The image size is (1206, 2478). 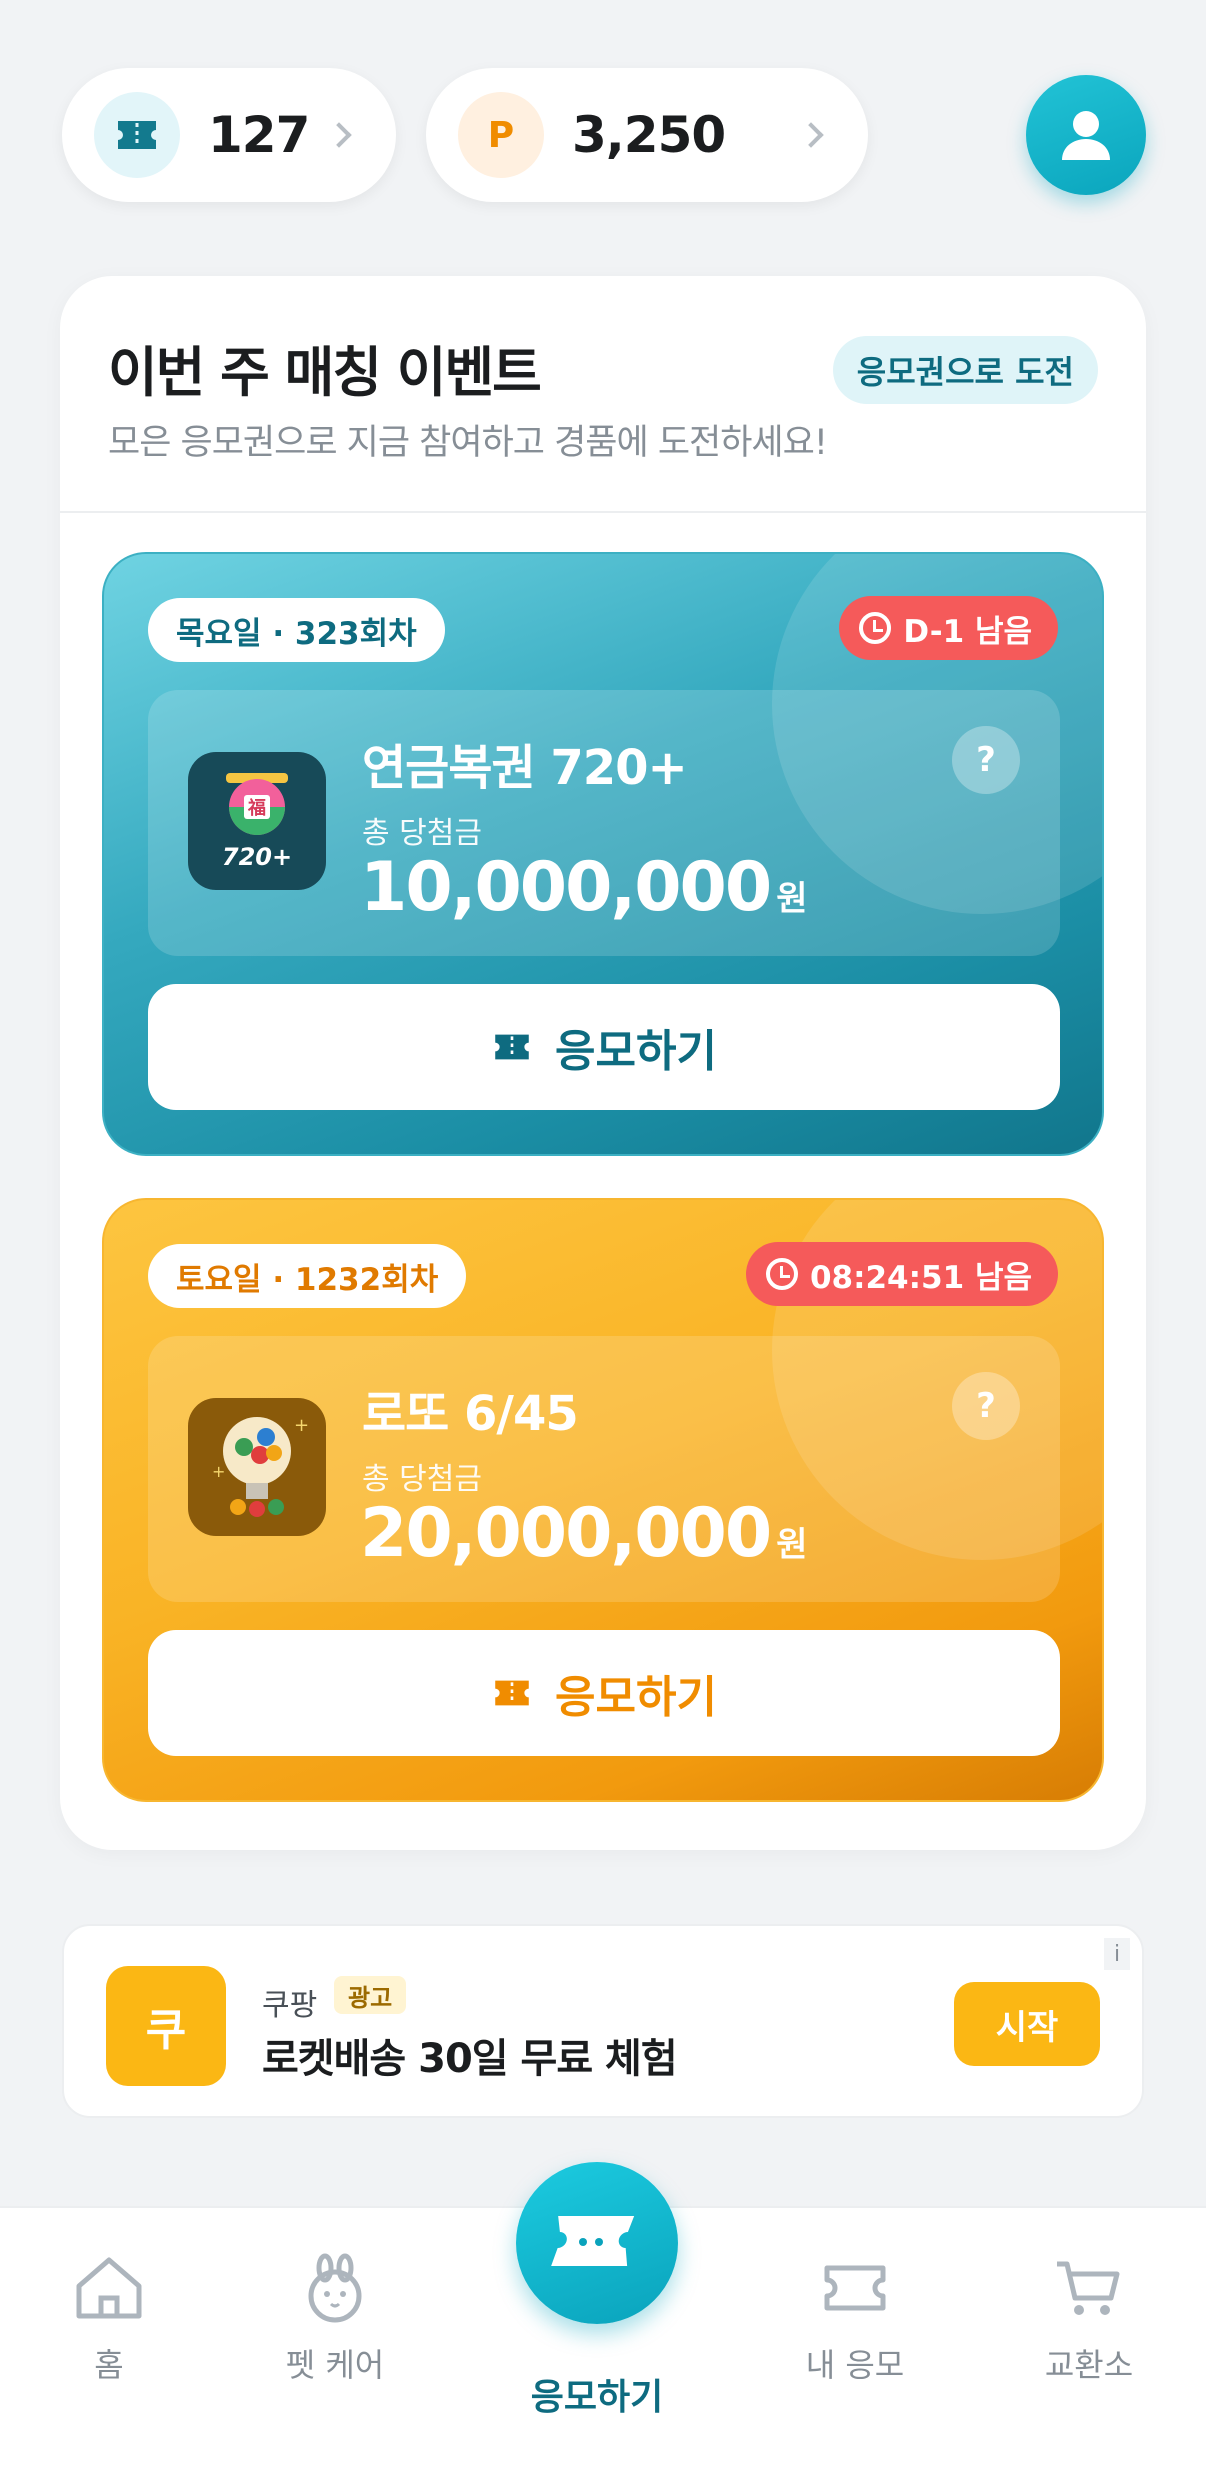 I want to click on prize-amount: 20,000,000 원, so click(x=583, y=1533).